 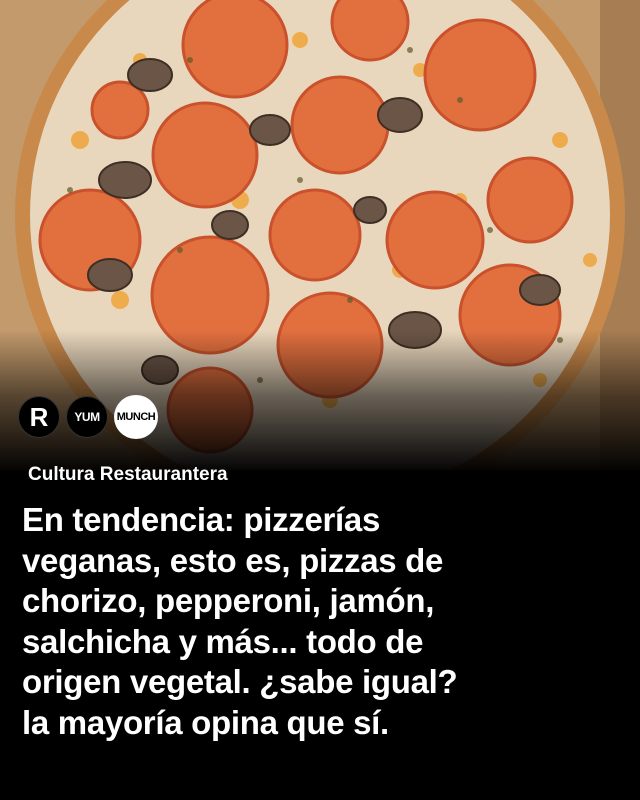 I want to click on yum-logo: YUM, so click(x=87, y=417).